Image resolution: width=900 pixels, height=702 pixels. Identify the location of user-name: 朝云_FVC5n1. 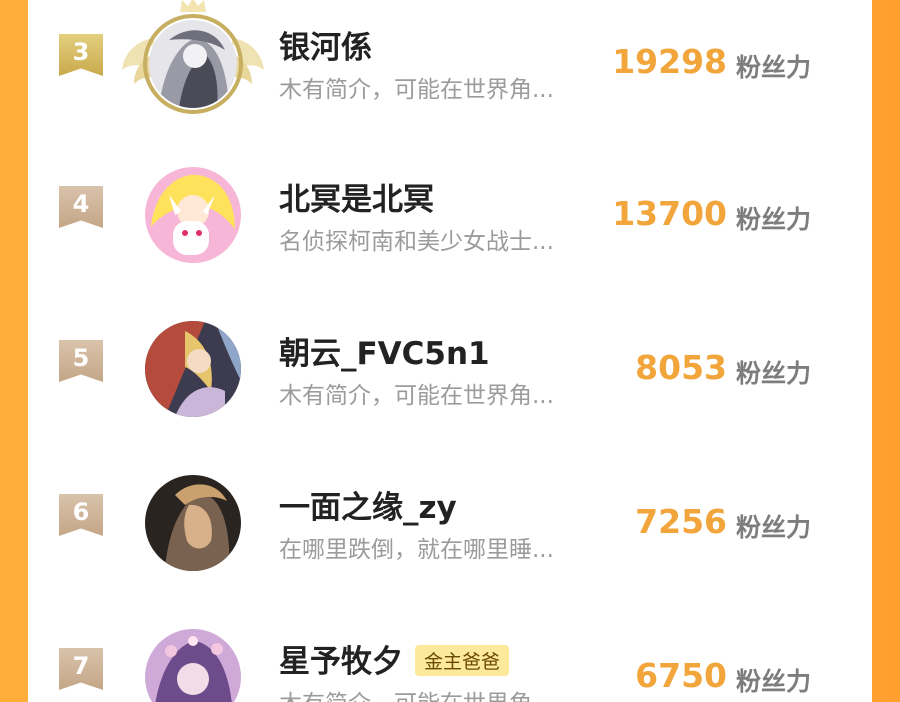
(384, 350).